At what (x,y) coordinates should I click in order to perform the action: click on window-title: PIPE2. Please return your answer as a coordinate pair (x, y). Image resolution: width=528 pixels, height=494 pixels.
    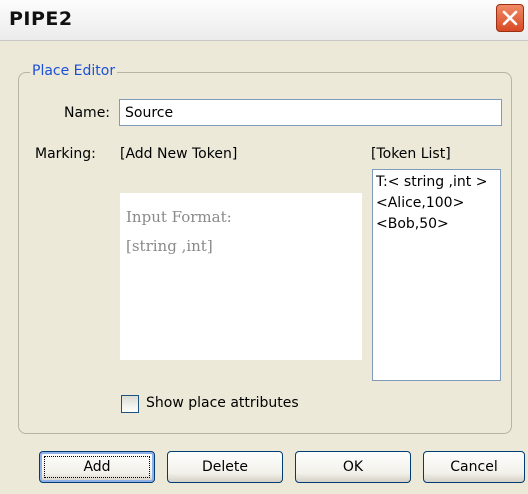
    Looking at the image, I should click on (41, 19).